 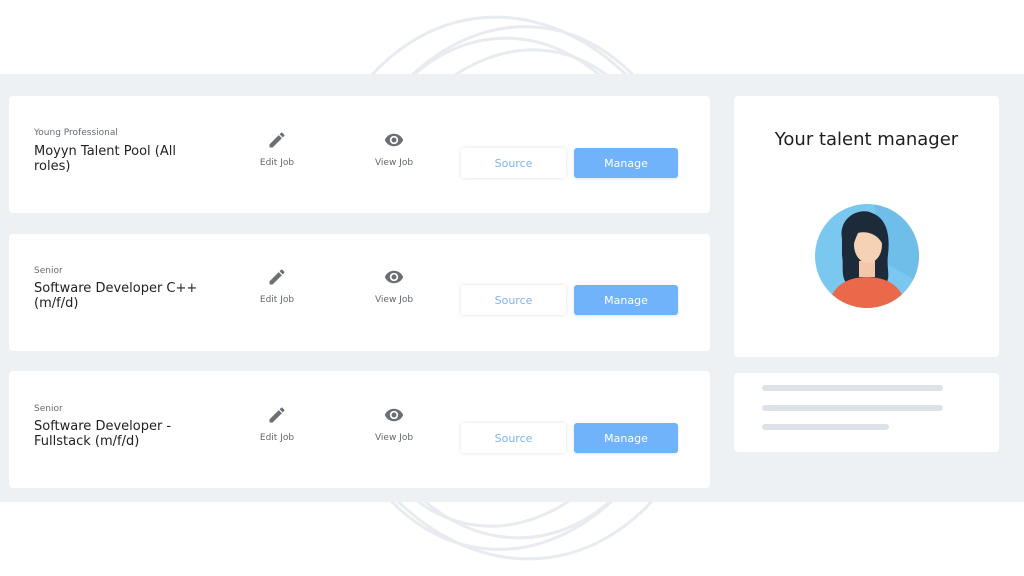 I want to click on job-title: Moyyn Talent Pool (All roles), so click(x=124, y=159).